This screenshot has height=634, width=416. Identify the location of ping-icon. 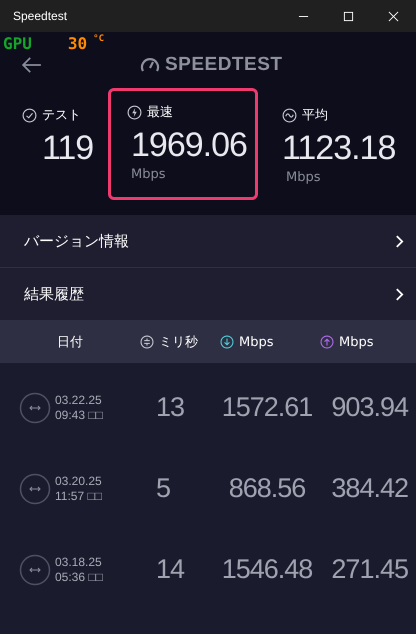
(147, 342).